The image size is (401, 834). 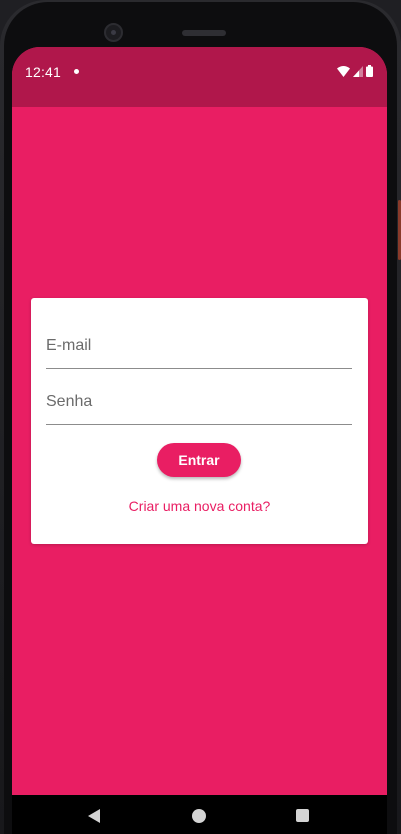 I want to click on password-field, so click(x=199, y=402).